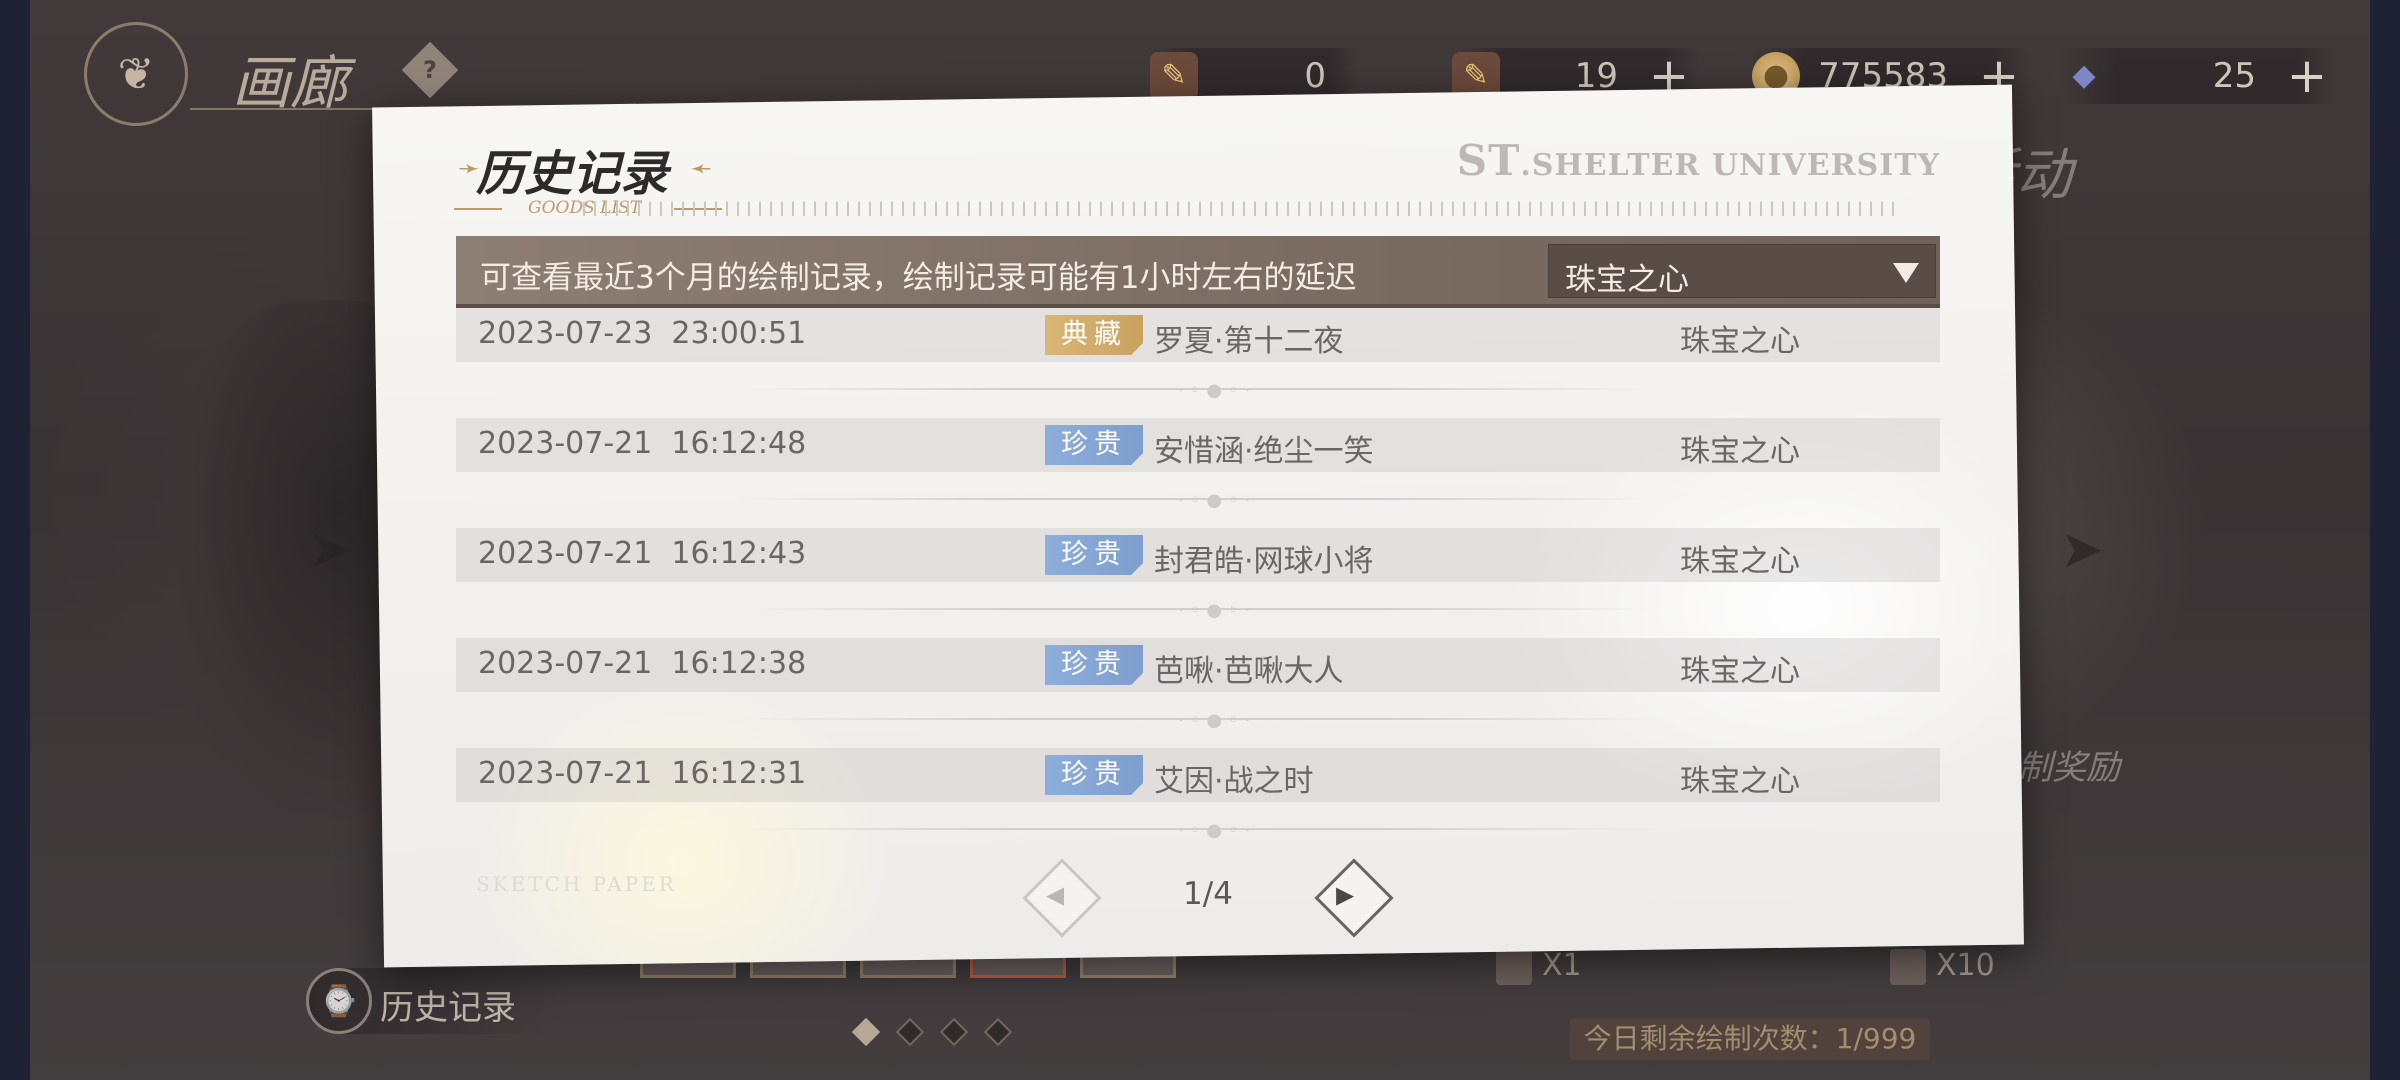 Image resolution: width=2400 pixels, height=1080 pixels. What do you see at coordinates (932, 1032) in the screenshot?
I see `banner-page-dots` at bounding box center [932, 1032].